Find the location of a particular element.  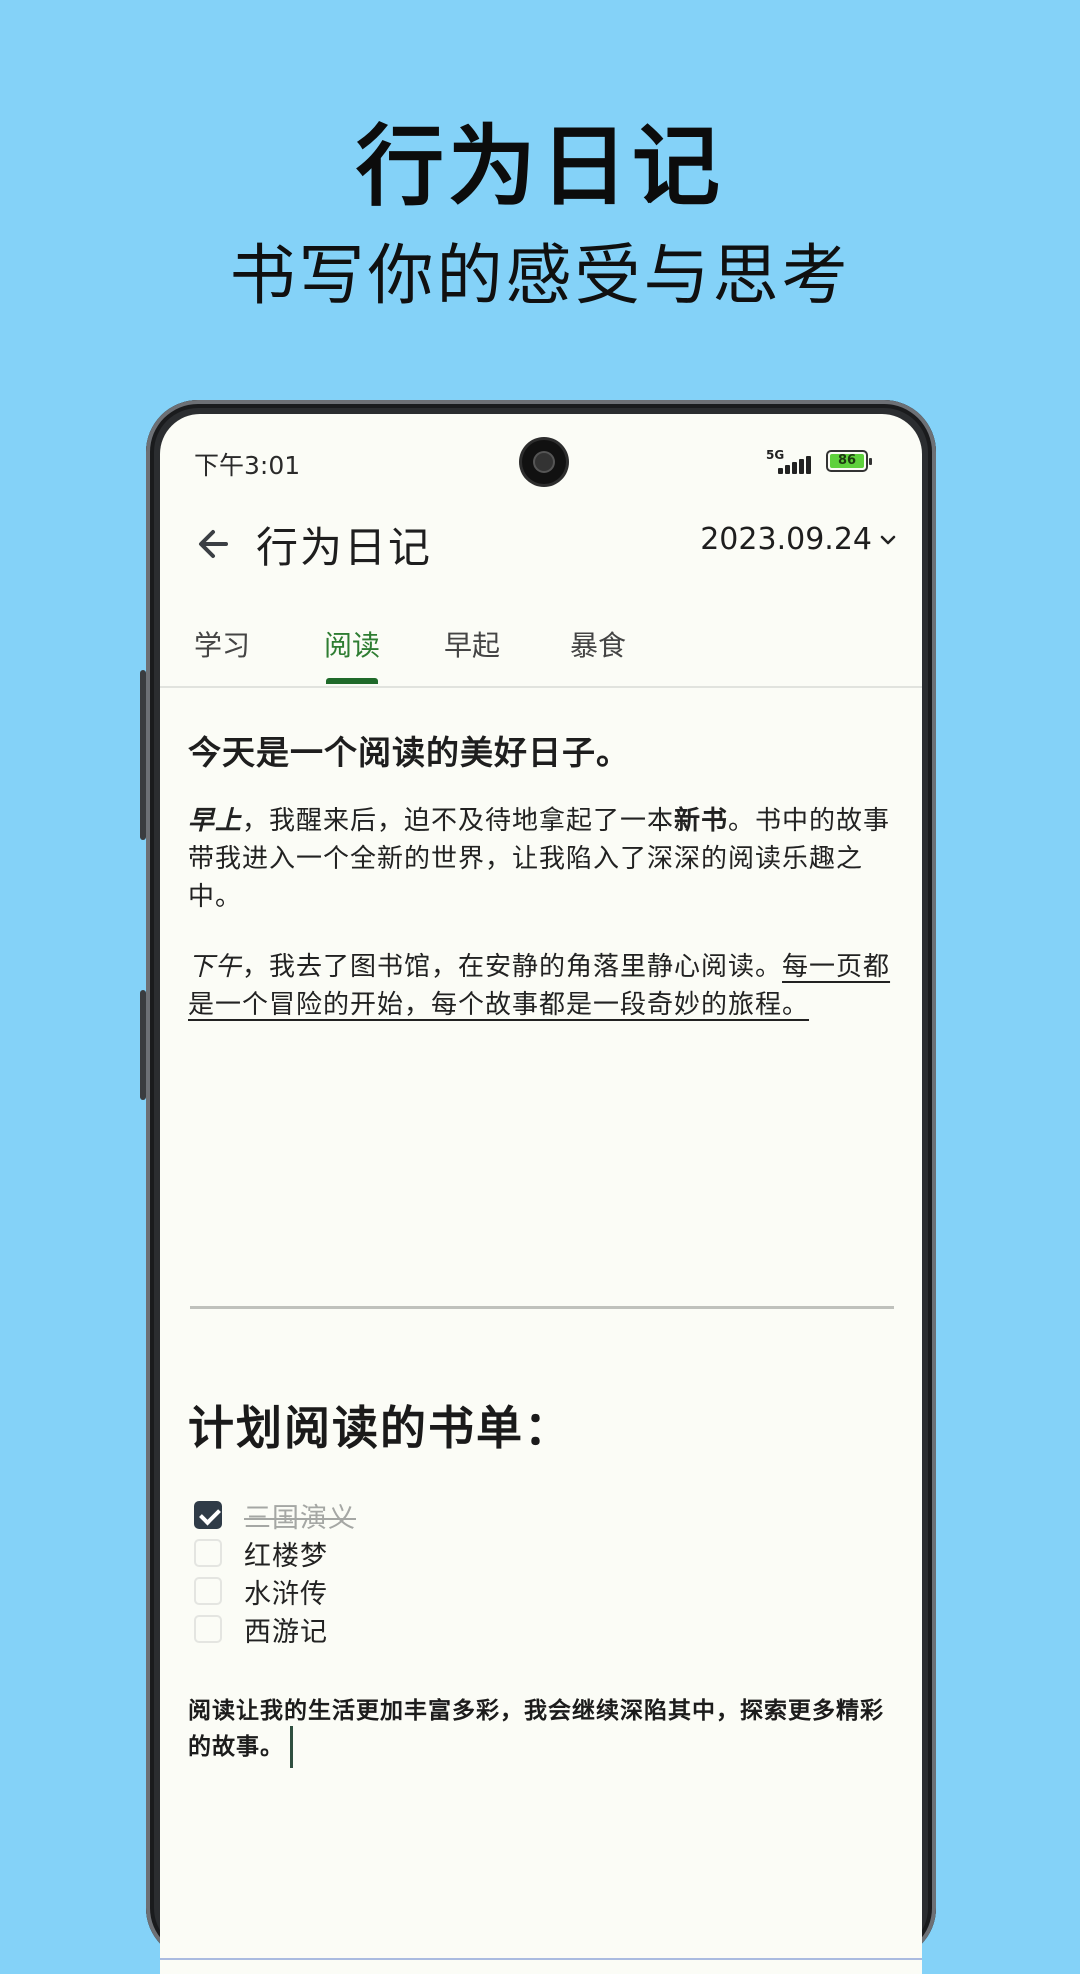

tab-early-rise: 早起 is located at coordinates (472, 644).